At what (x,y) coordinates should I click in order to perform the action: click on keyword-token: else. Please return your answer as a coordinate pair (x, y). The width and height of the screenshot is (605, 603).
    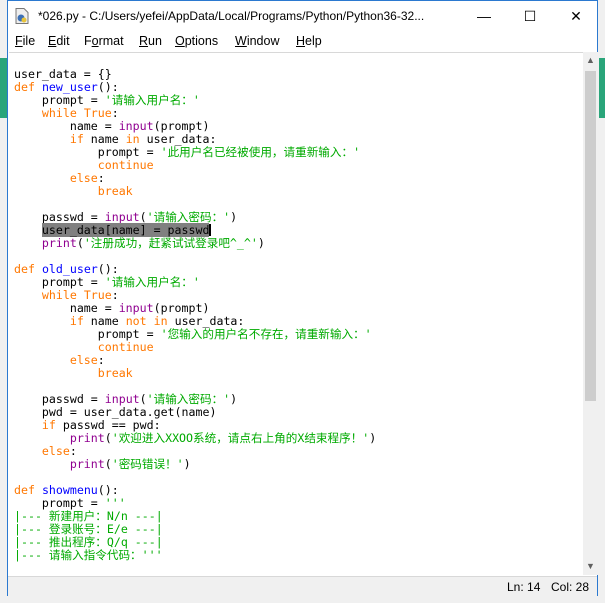
    Looking at the image, I should click on (55, 451).